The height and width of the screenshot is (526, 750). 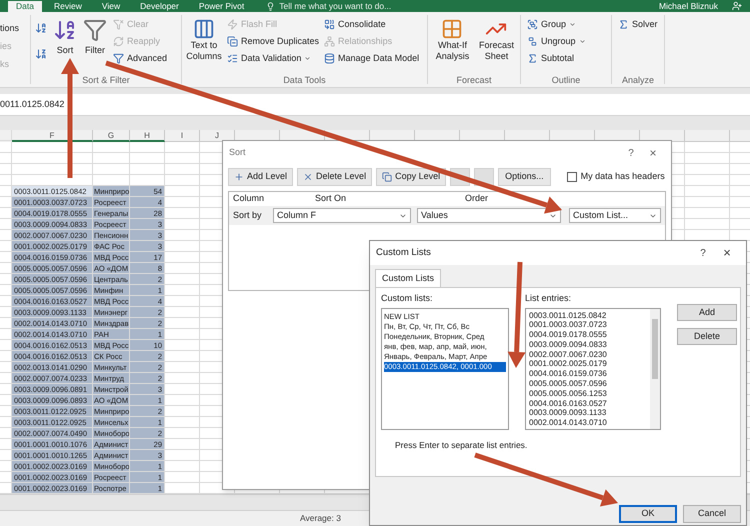 I want to click on column-heading: Sort On, so click(x=331, y=199).